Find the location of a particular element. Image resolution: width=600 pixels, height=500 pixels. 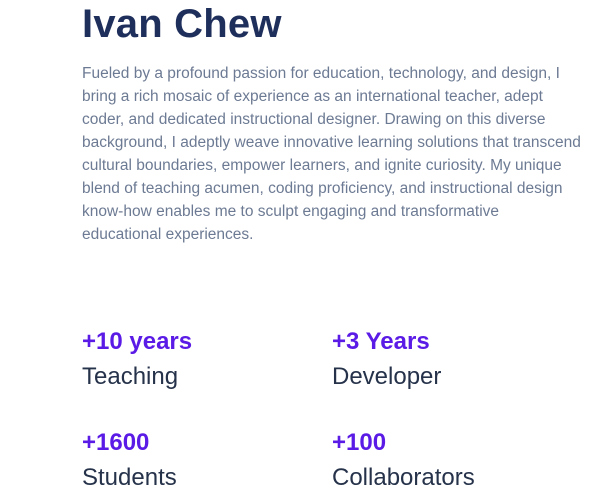

stat-label: Collaborators is located at coordinates (403, 477).